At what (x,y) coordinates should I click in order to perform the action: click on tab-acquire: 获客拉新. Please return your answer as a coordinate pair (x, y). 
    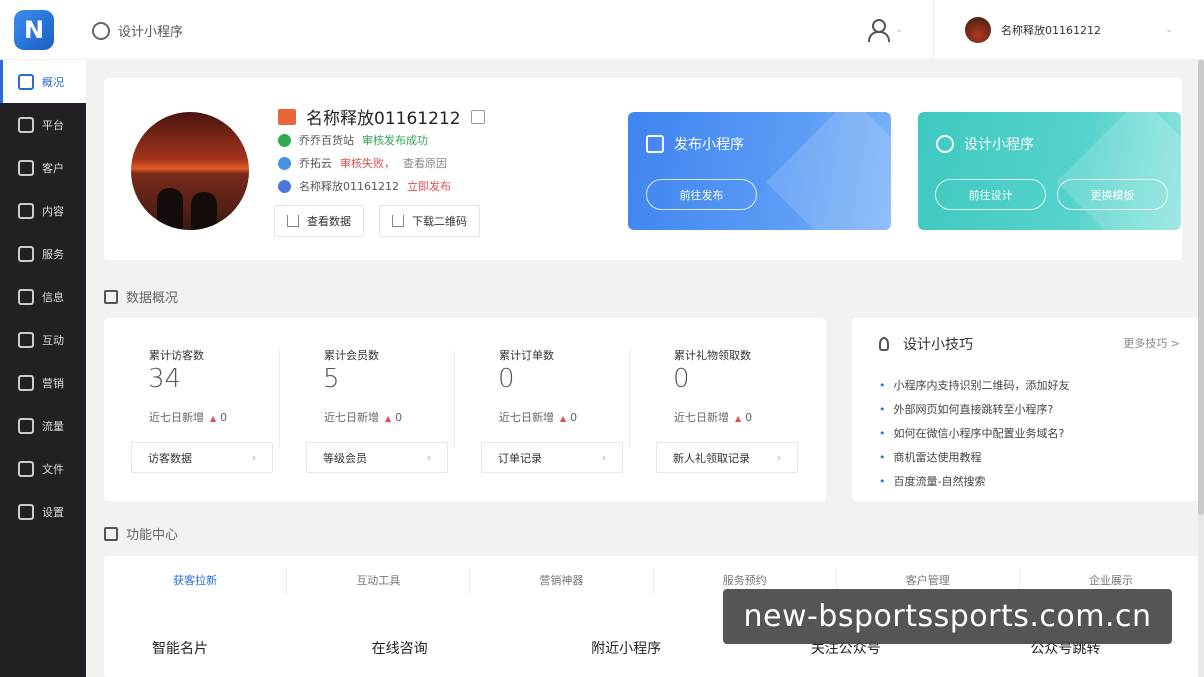
    Looking at the image, I should click on (196, 581).